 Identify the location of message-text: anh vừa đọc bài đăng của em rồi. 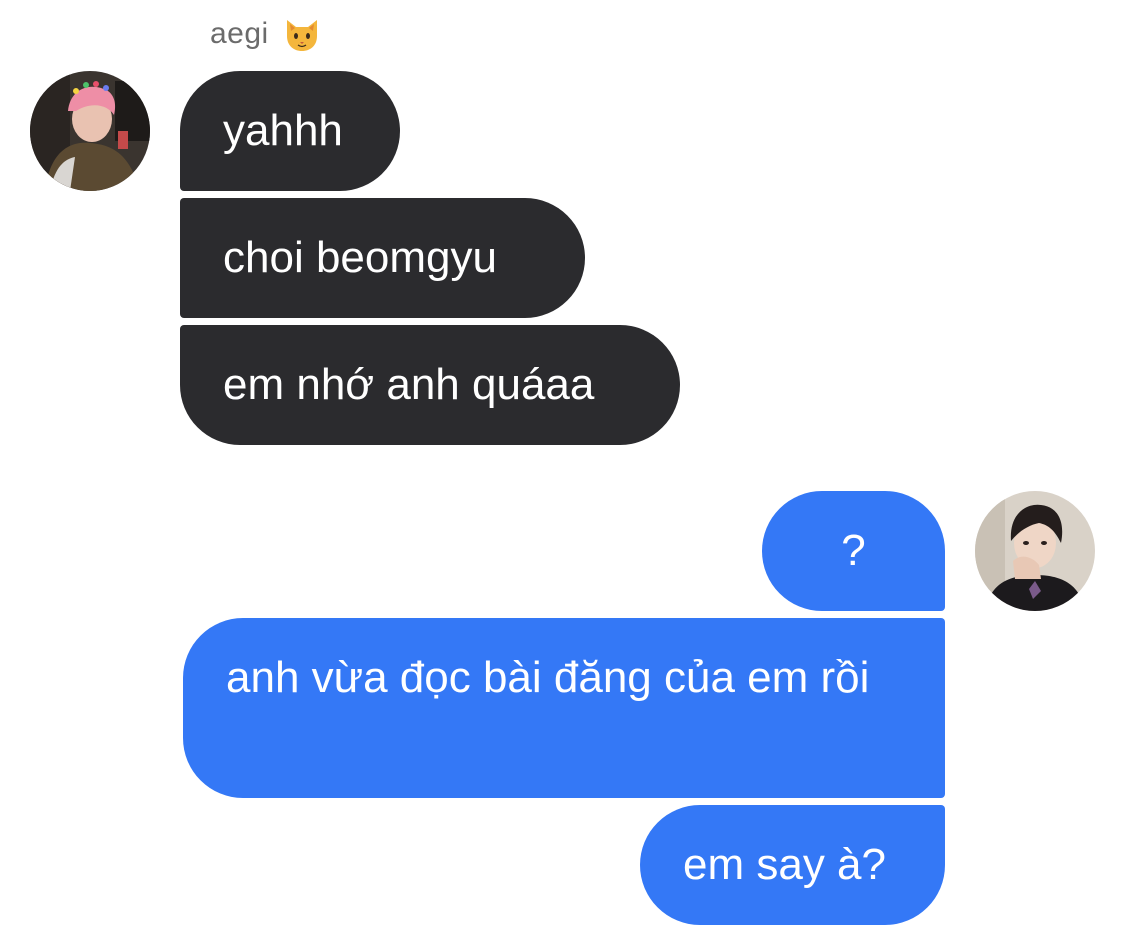
(548, 677).